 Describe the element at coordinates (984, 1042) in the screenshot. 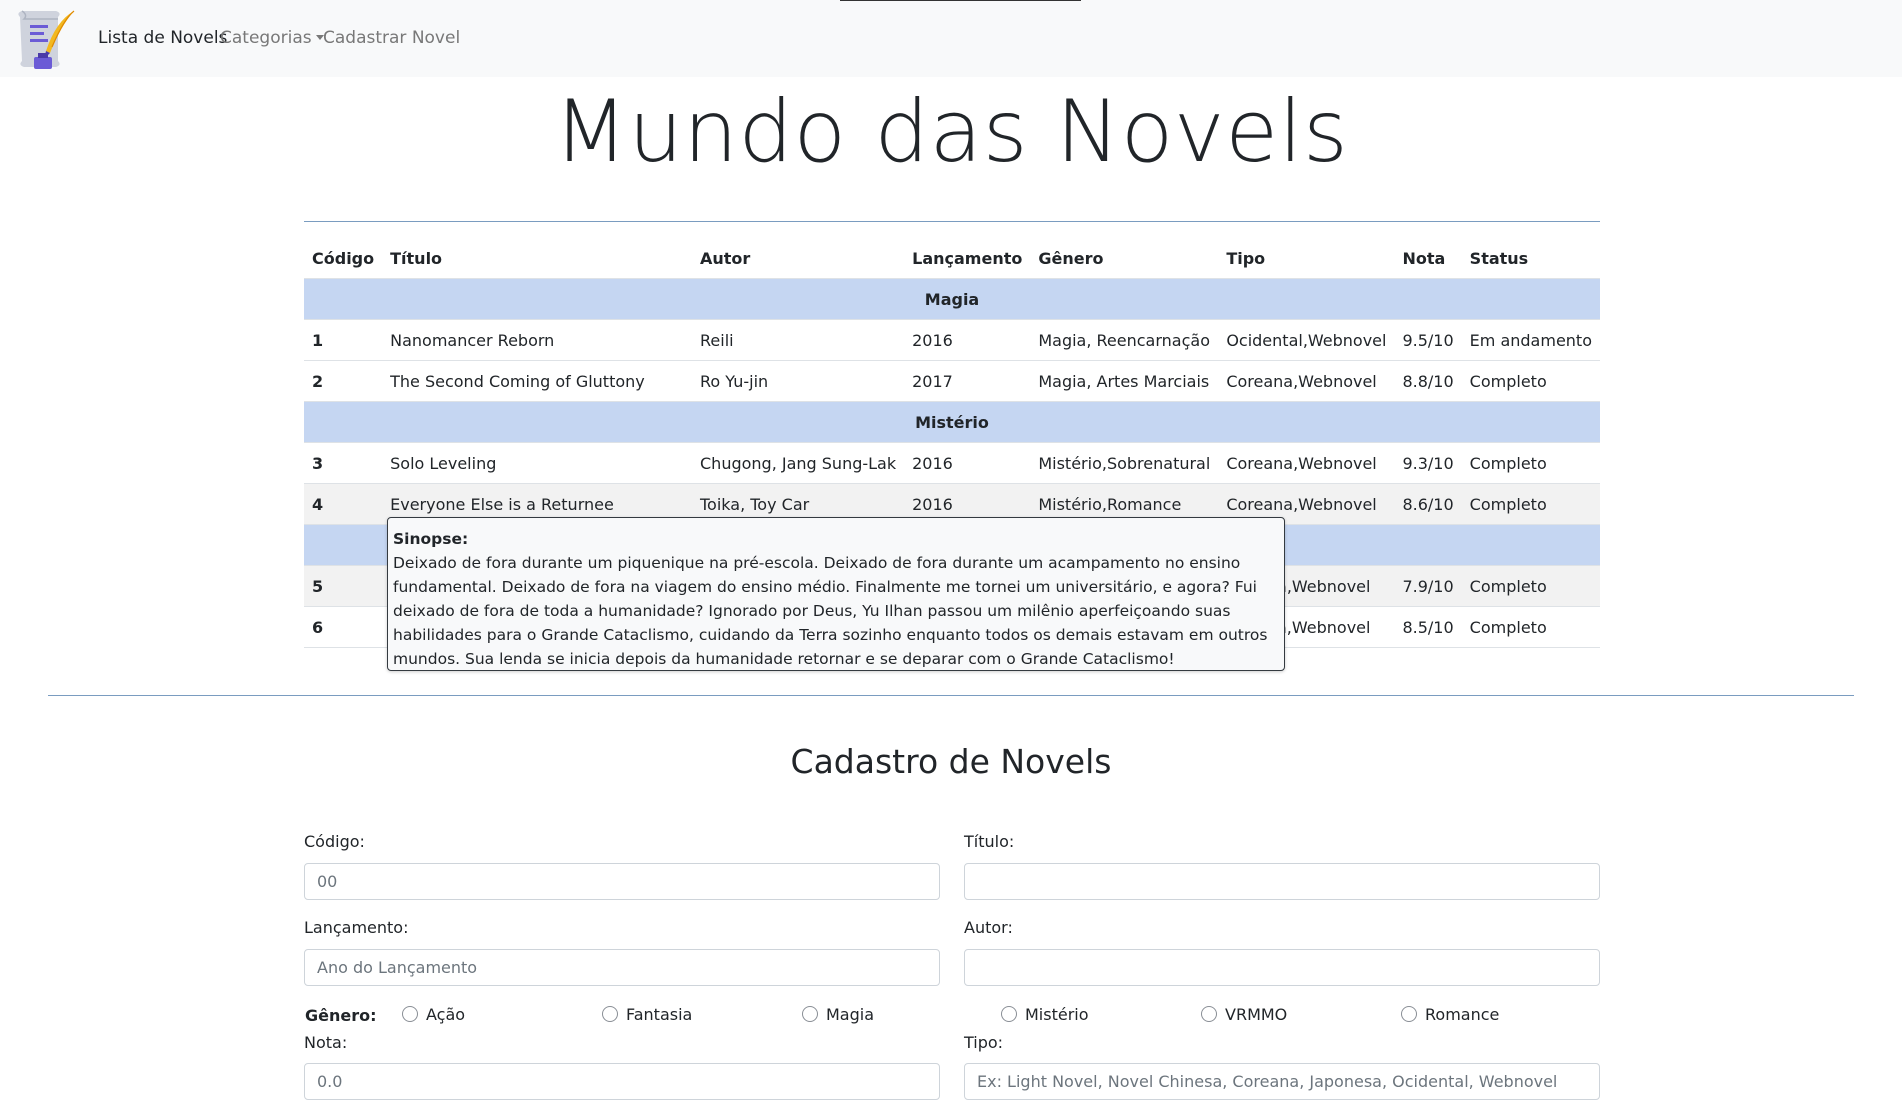

I see `tipo-label: Tipo:` at that location.